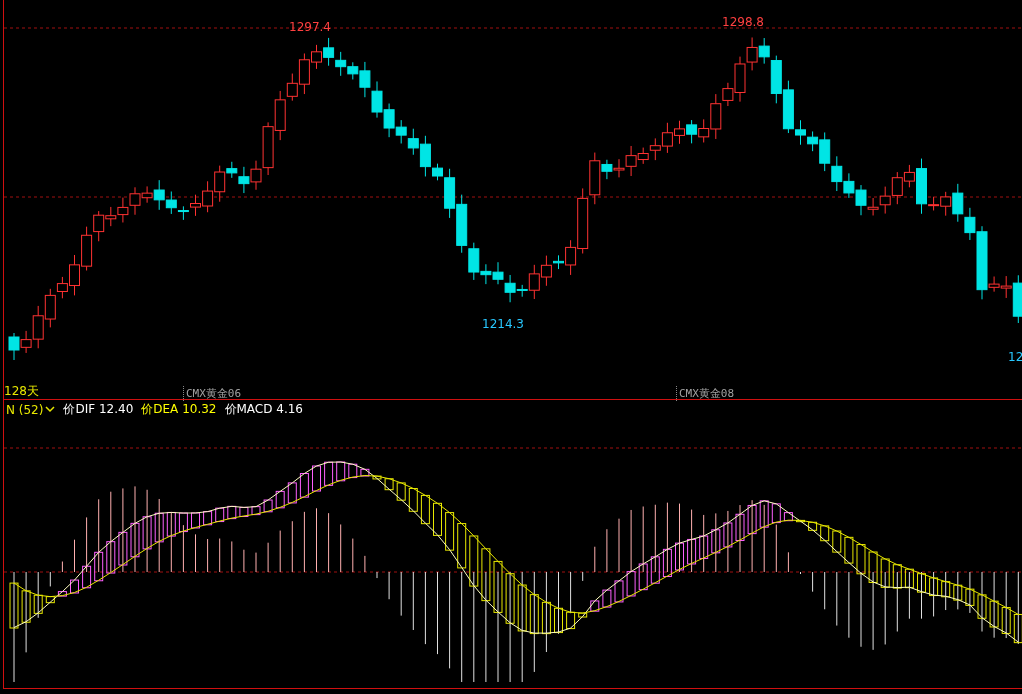  I want to click on contract-label: CMX黄金08, so click(705, 393).